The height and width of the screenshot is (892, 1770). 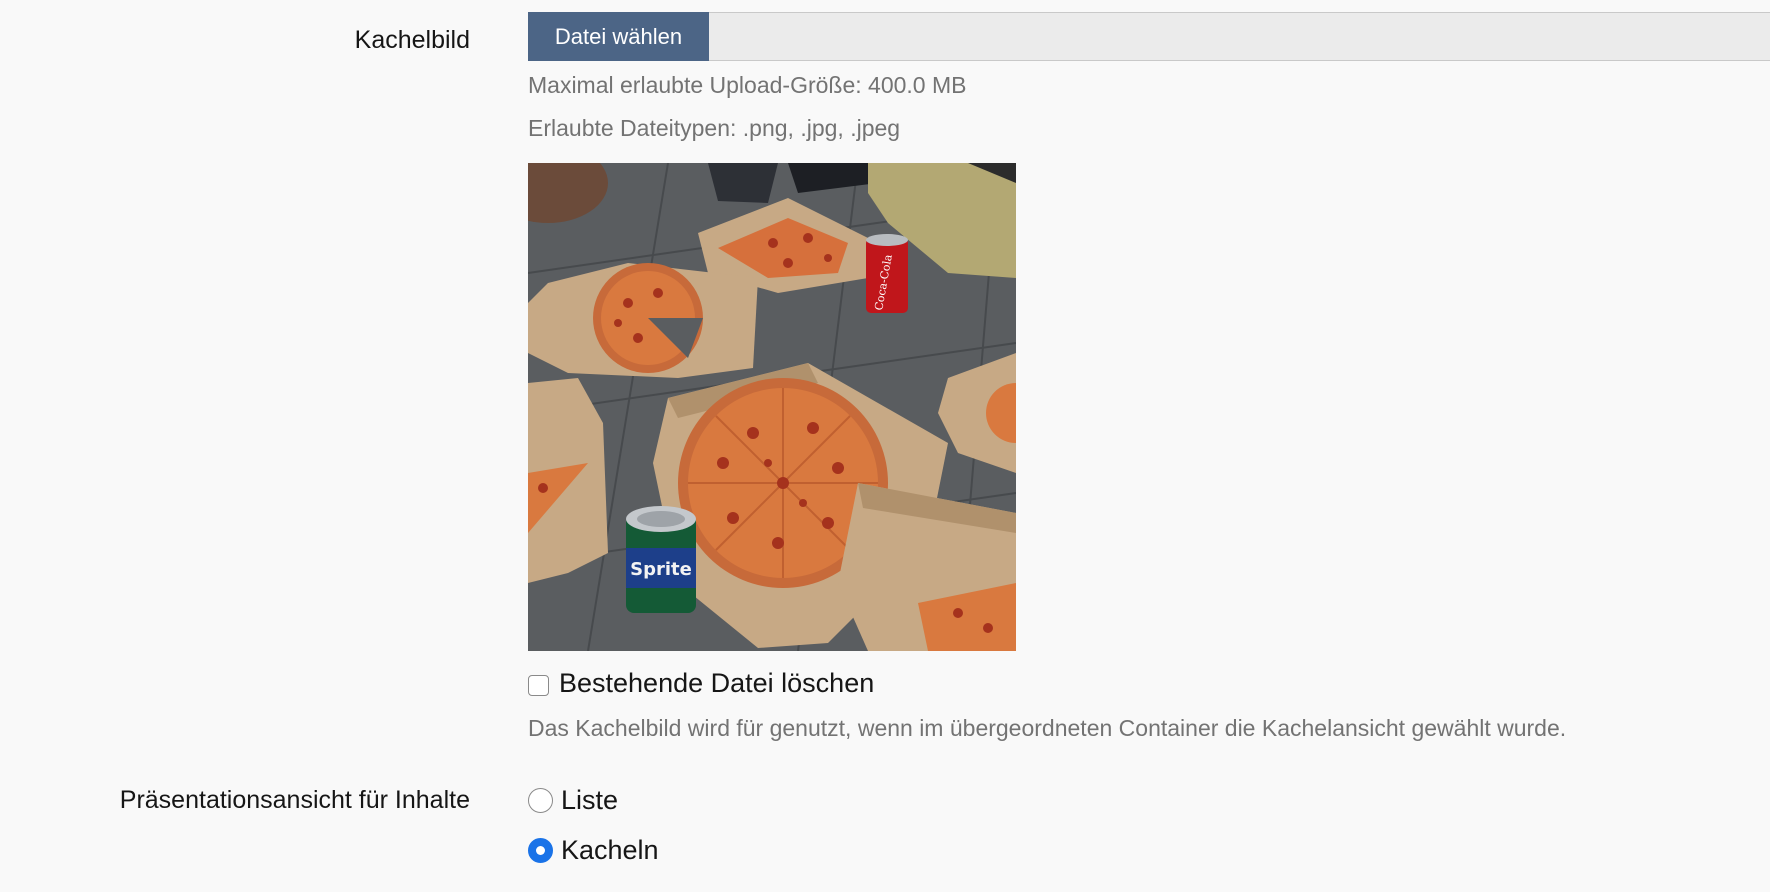 What do you see at coordinates (714, 128) in the screenshot?
I see `allowed-file-types-info: Erlaubte Dateitypen: .png, .jpg, .jpeg` at bounding box center [714, 128].